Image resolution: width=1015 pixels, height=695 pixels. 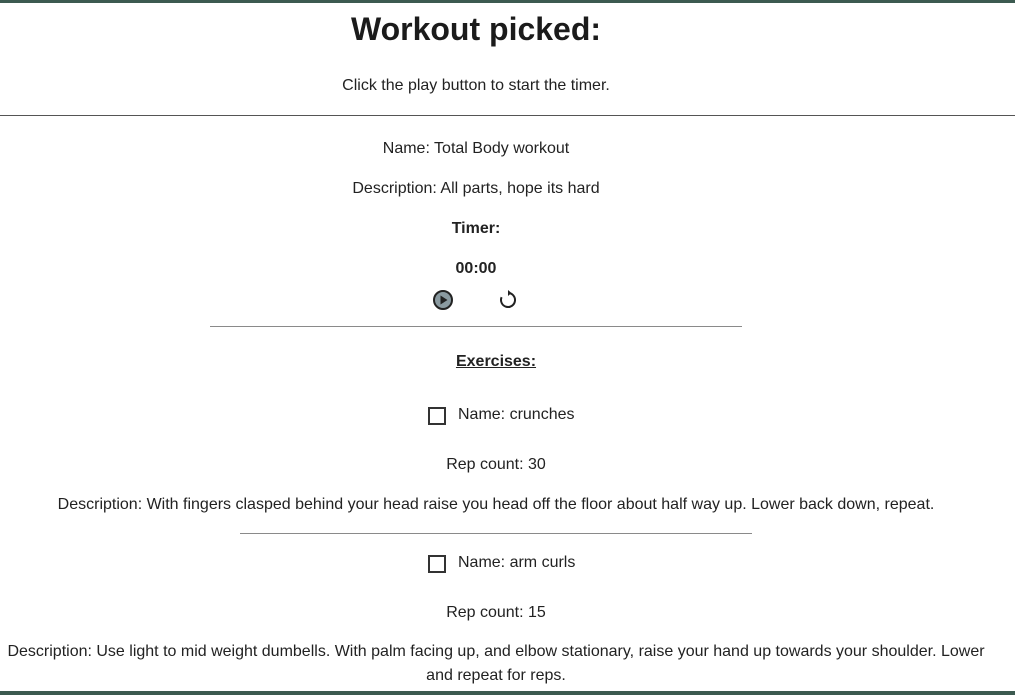 I want to click on timer-label: Timer:, so click(x=476, y=228).